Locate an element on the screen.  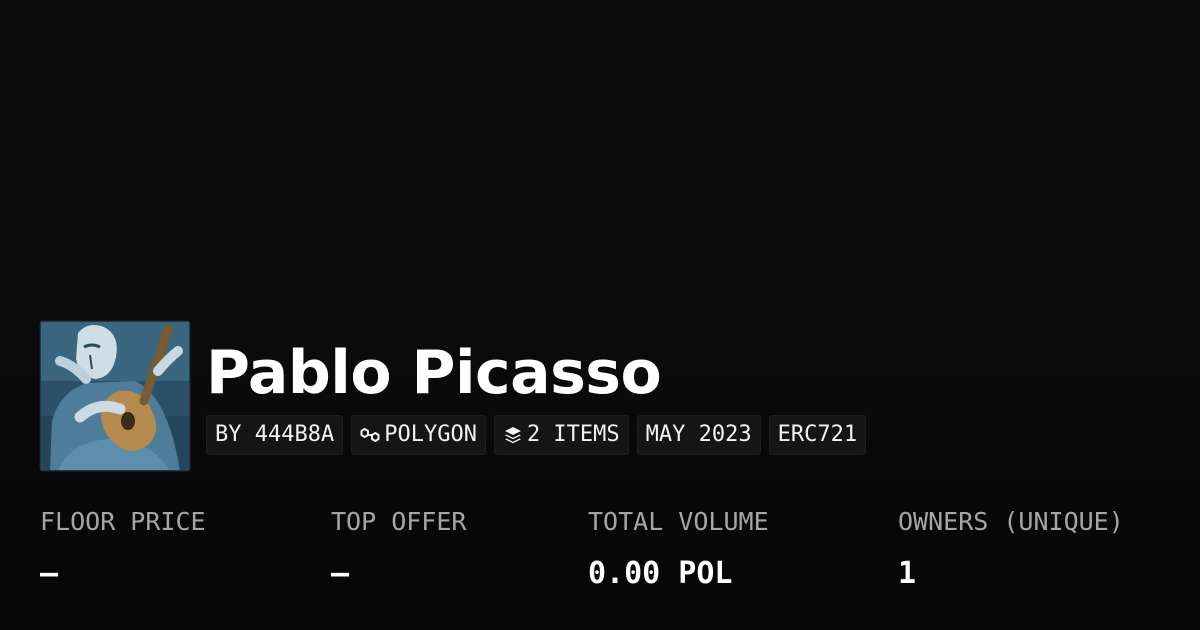
stat-top-offer-value: – is located at coordinates (340, 573).